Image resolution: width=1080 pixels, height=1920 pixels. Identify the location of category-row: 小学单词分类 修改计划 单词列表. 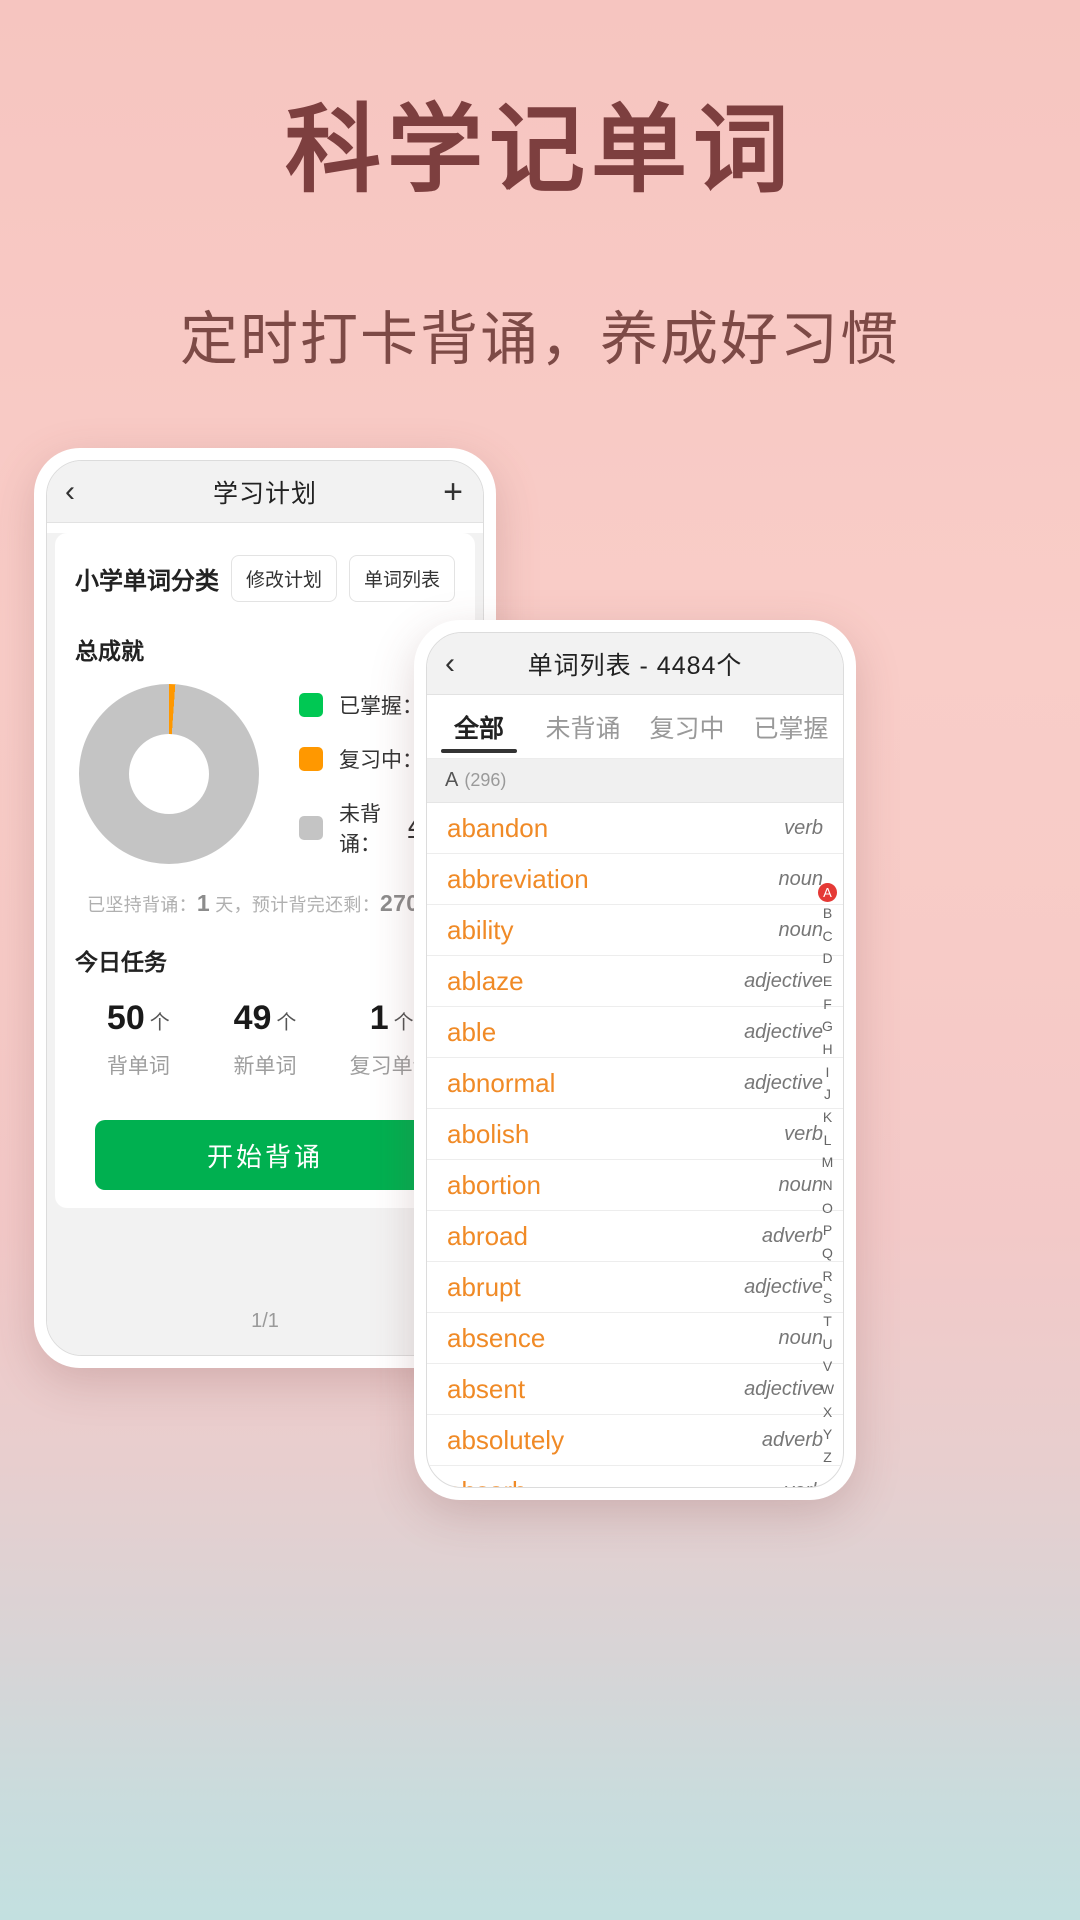
(265, 578).